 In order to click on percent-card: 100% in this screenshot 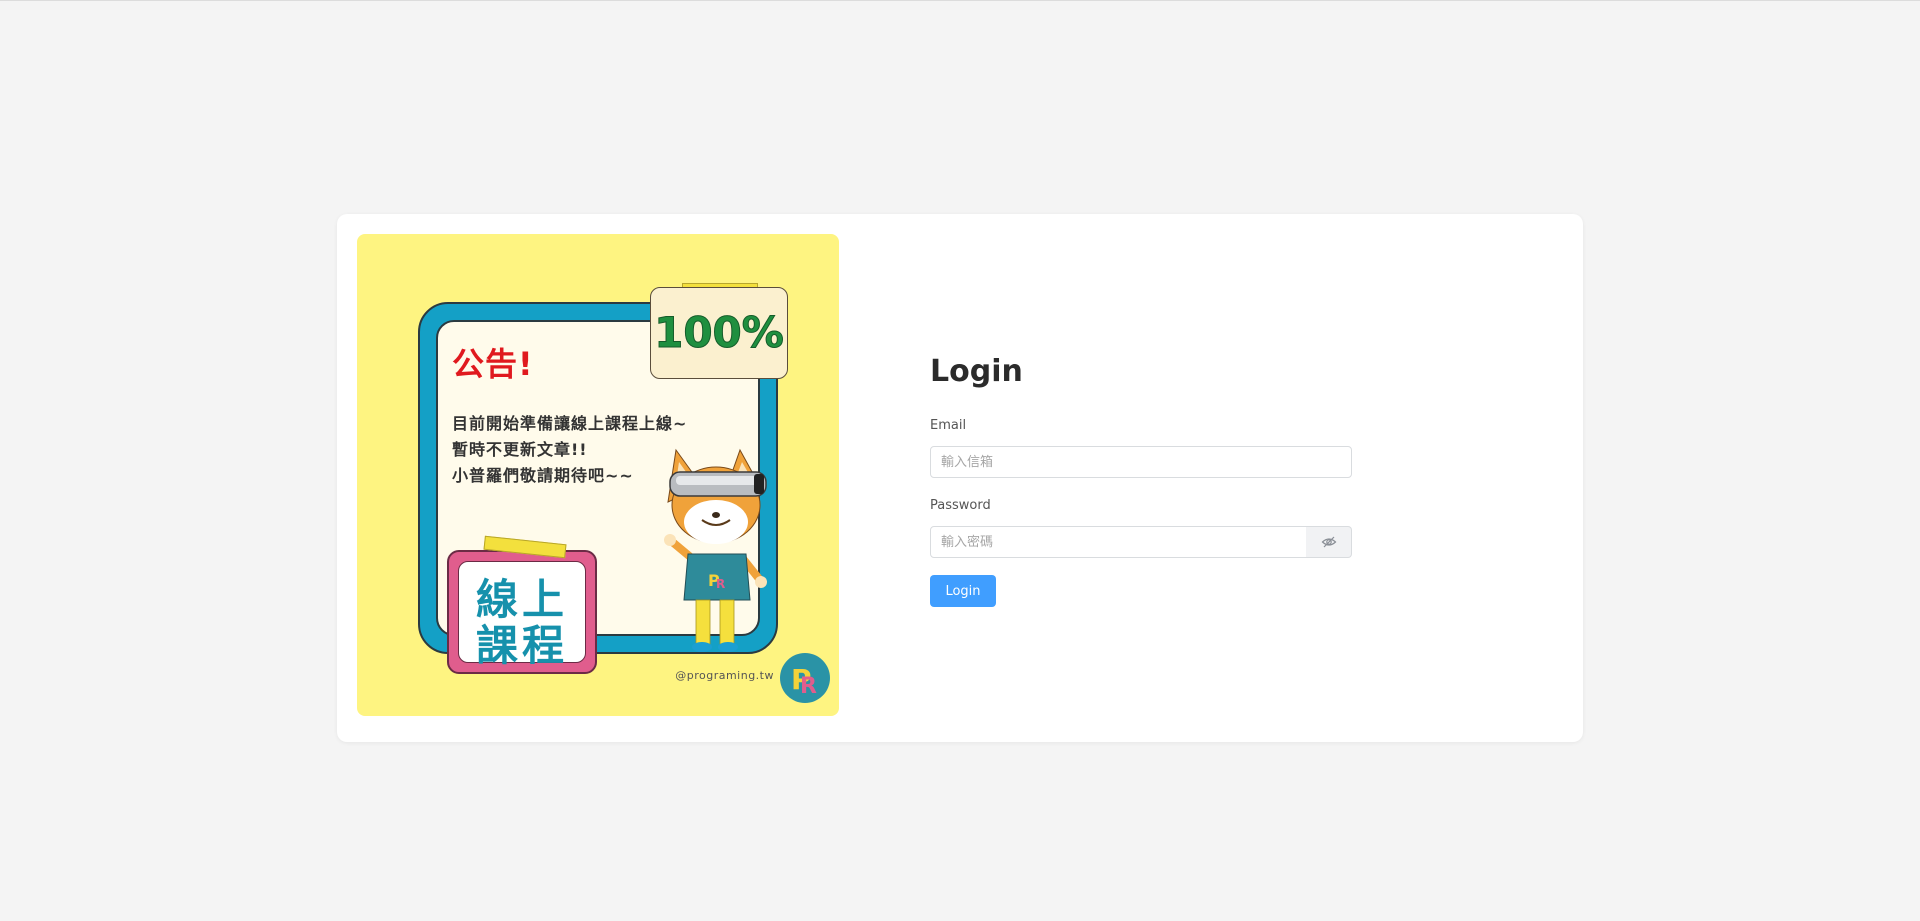, I will do `click(719, 333)`.